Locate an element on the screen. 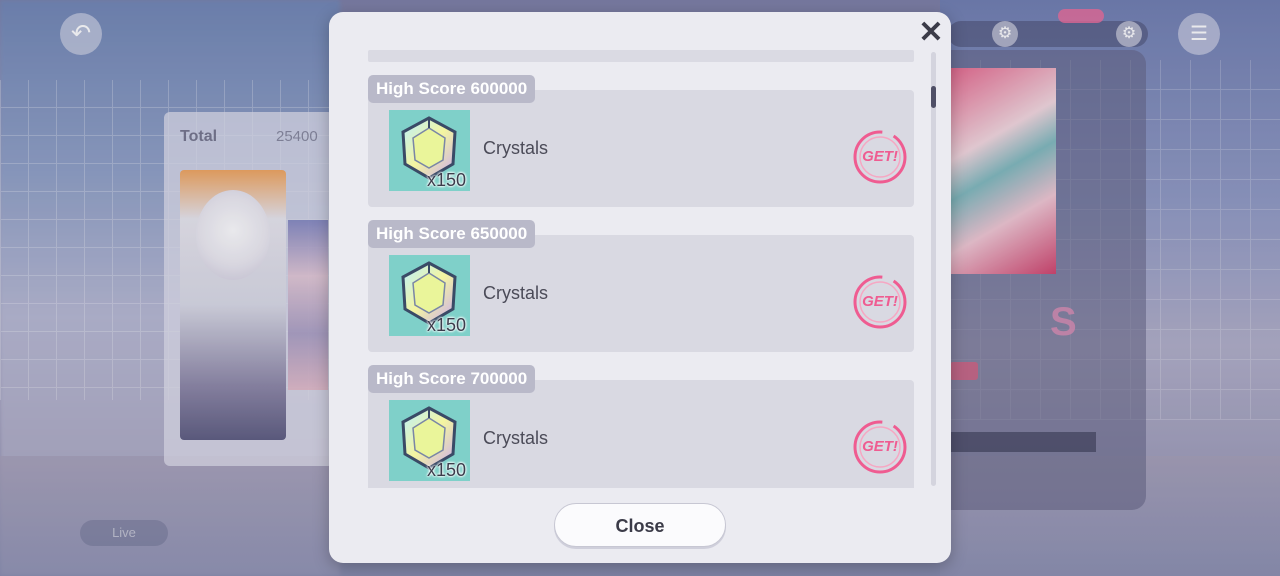  reward-row: High Score 700000 x150 Crystals GET! is located at coordinates (641, 426).